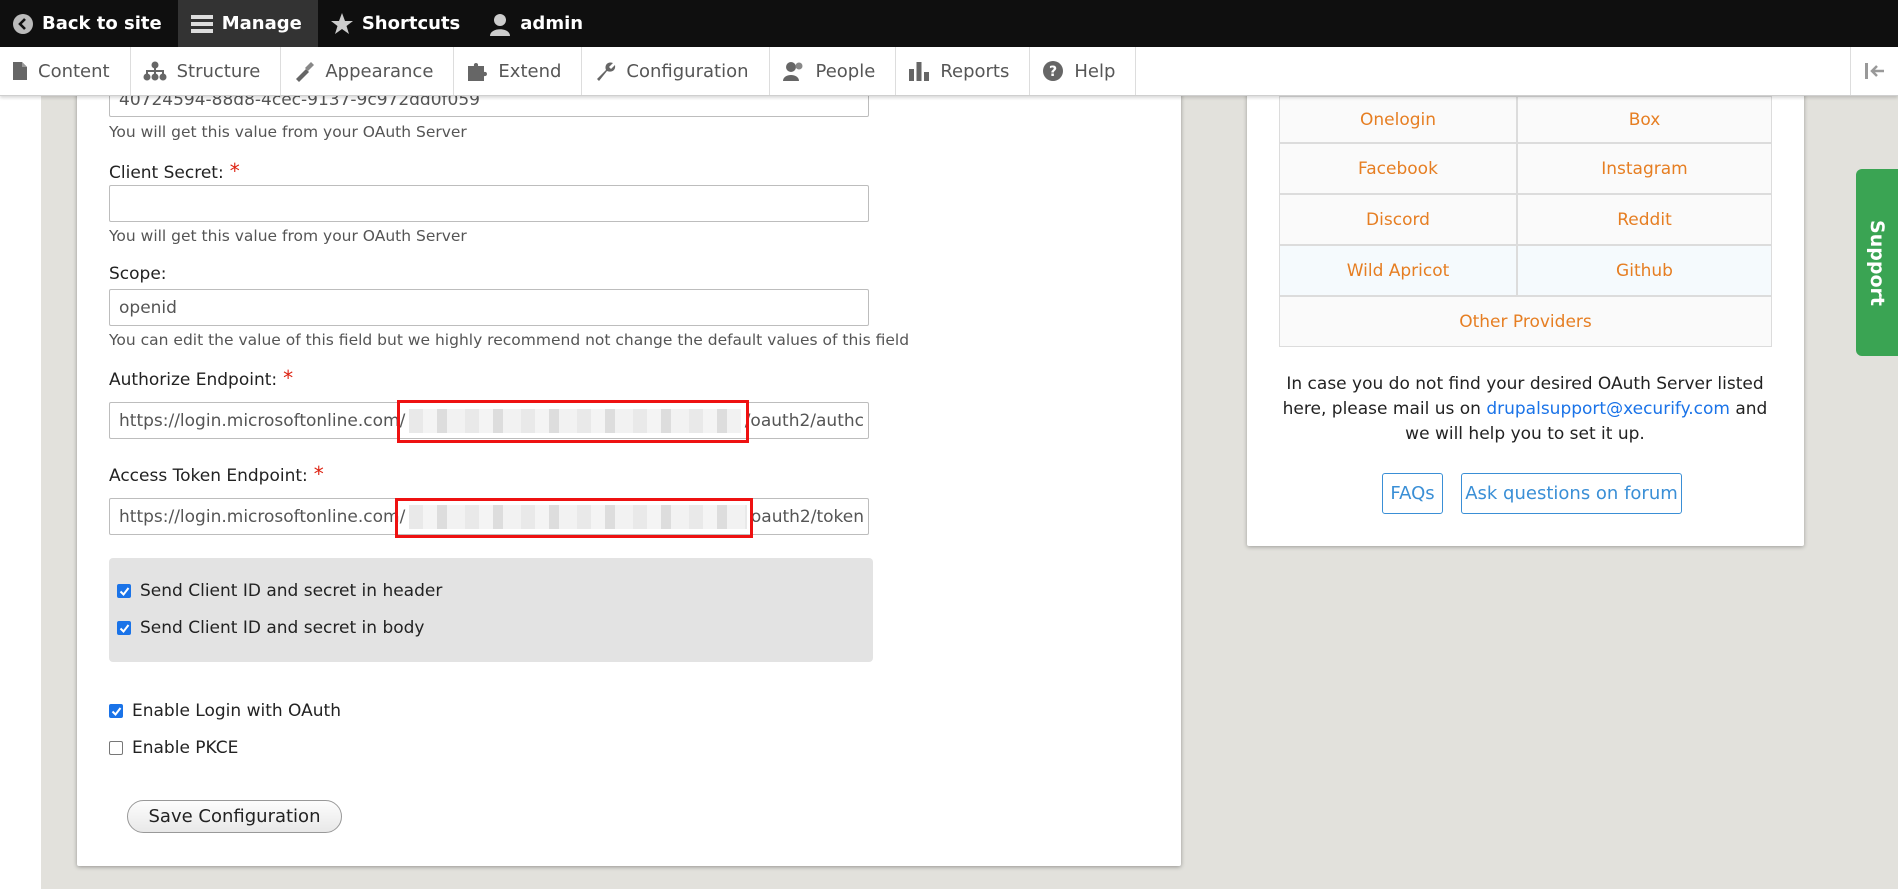 Image resolution: width=1898 pixels, height=889 pixels. What do you see at coordinates (74, 71) in the screenshot?
I see `tray-label-content: Content` at bounding box center [74, 71].